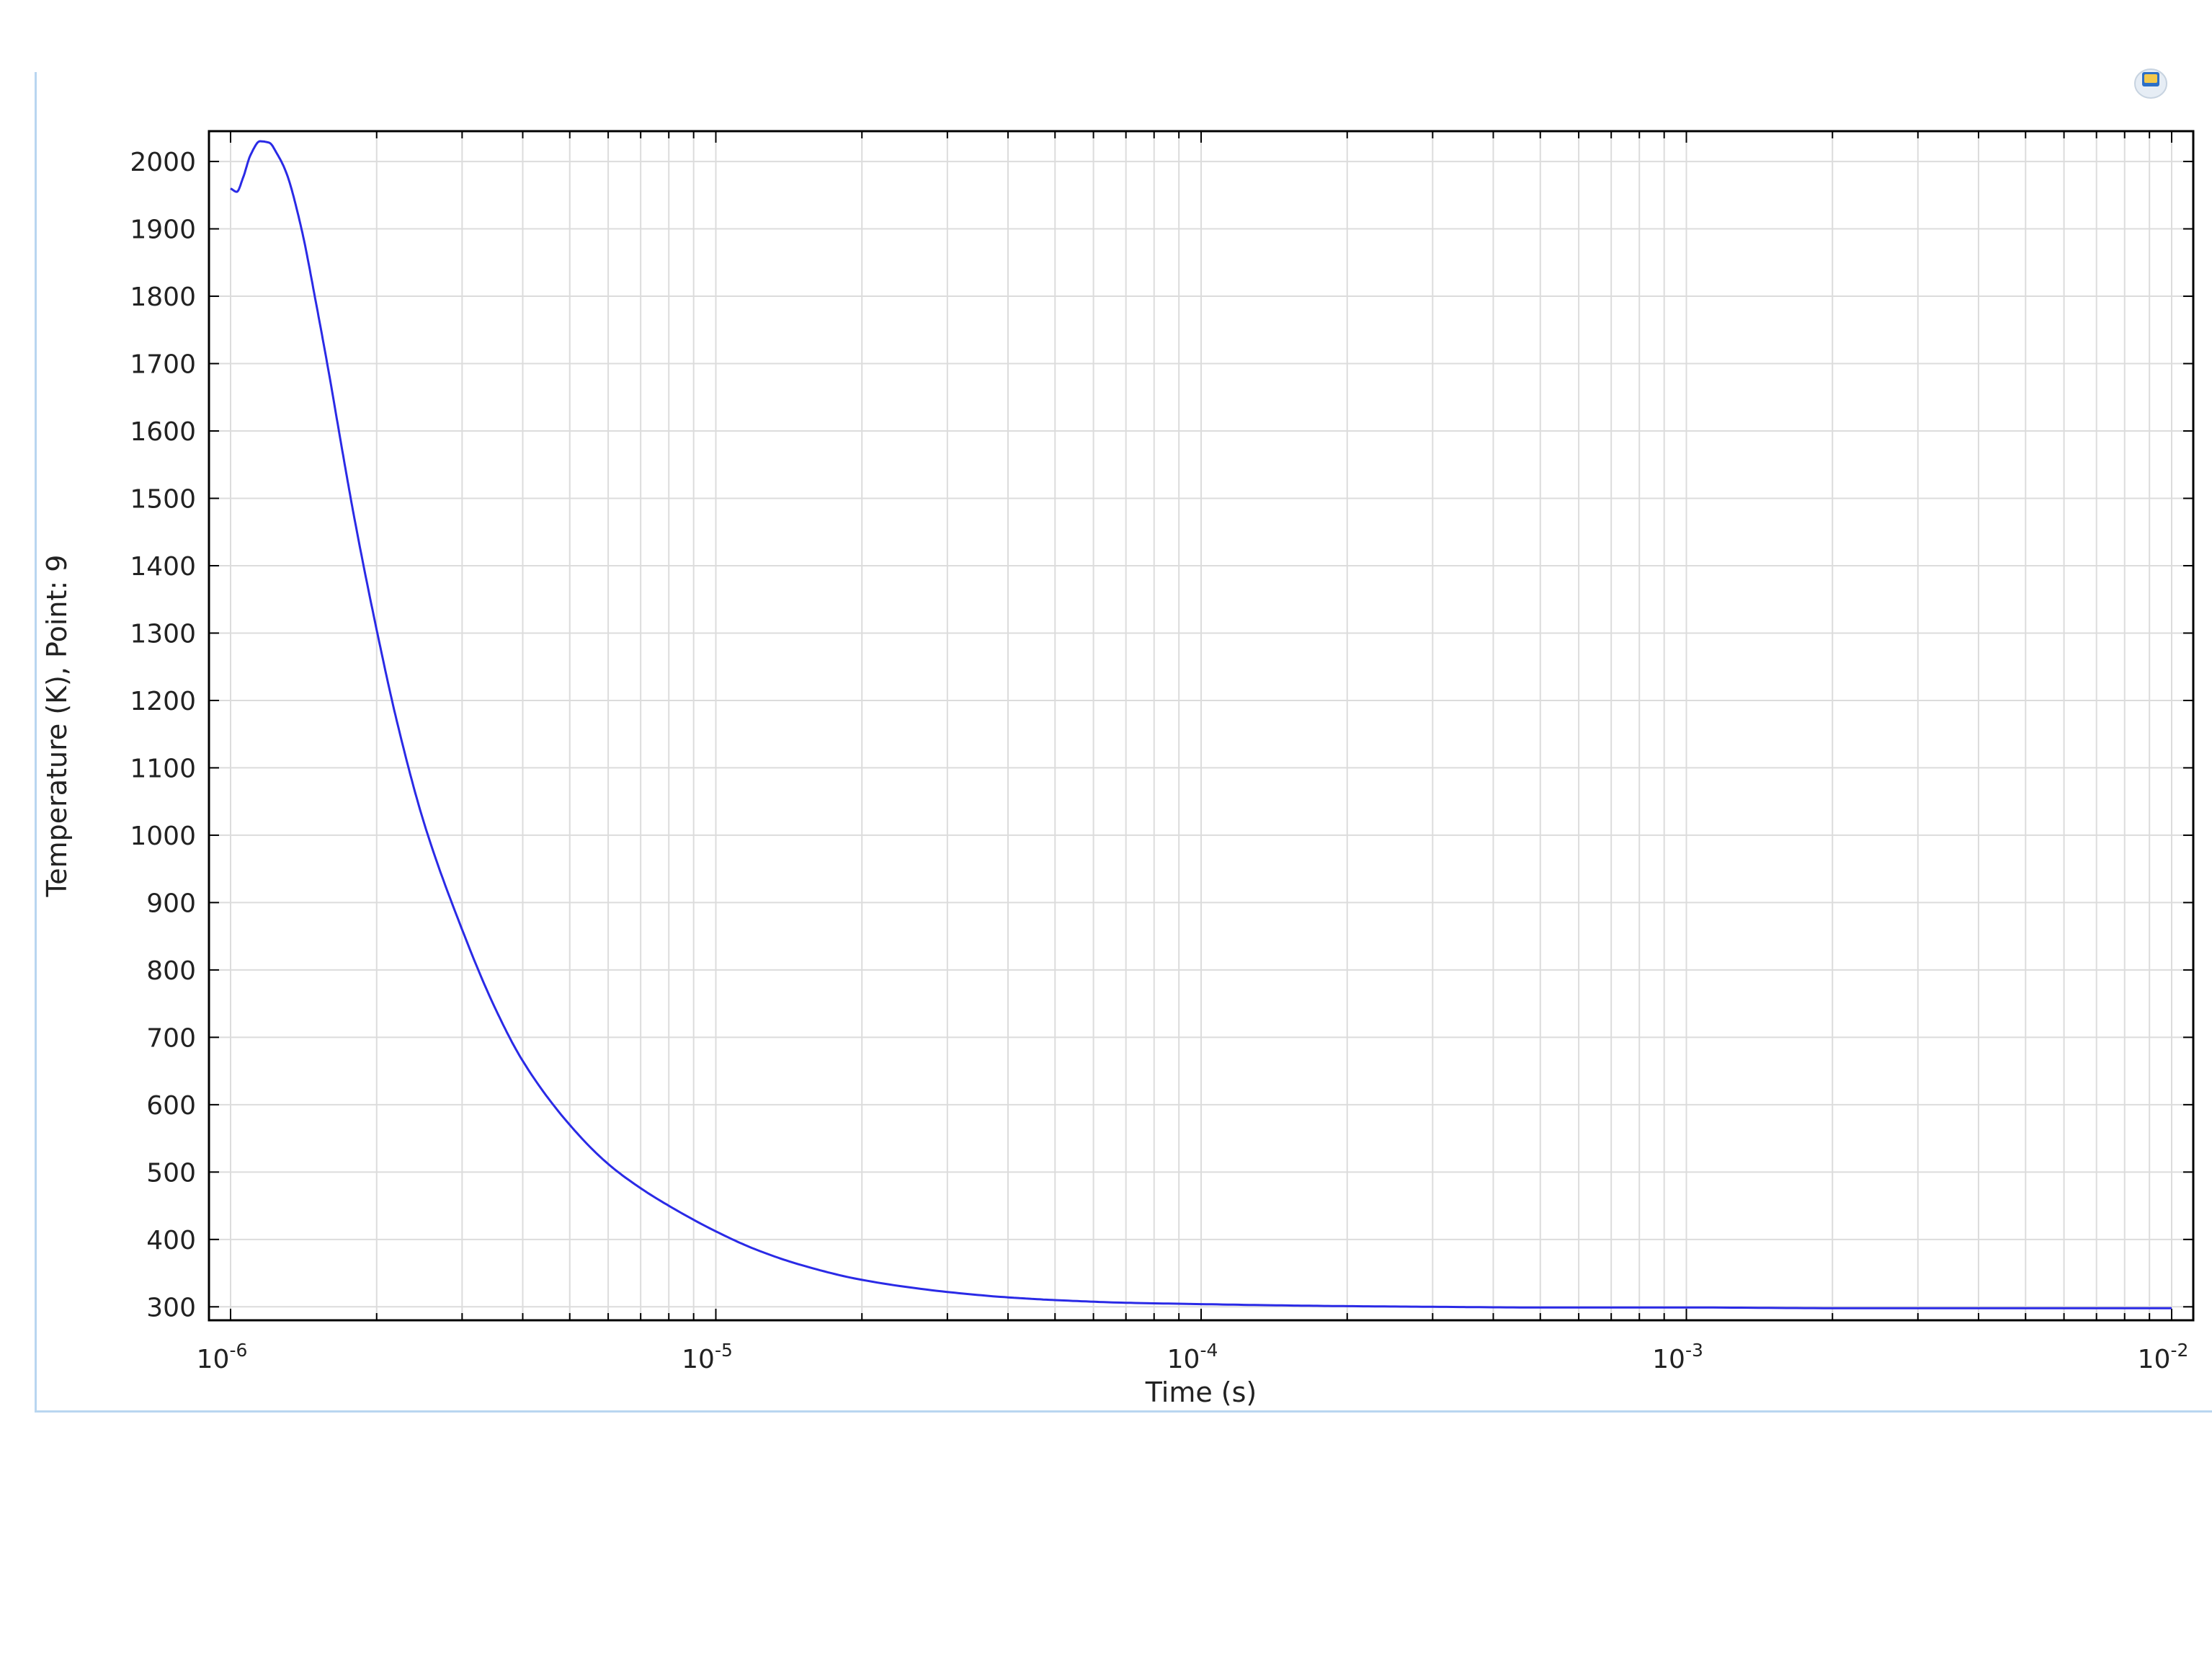  Describe the element at coordinates (171, 903) in the screenshot. I see `y-tick-label: 900` at that location.